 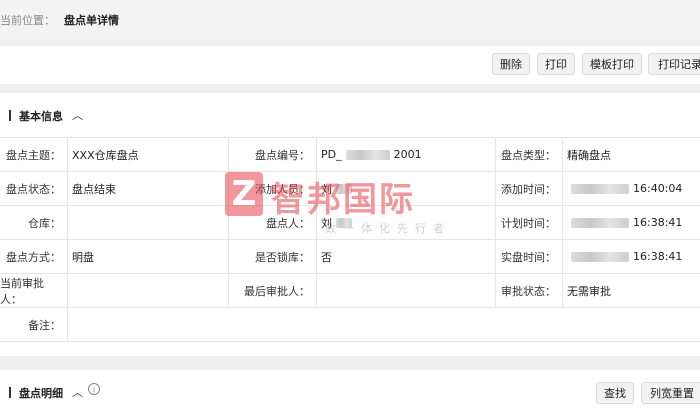 I want to click on subject-value: XXX仓库盘点, so click(x=148, y=154).